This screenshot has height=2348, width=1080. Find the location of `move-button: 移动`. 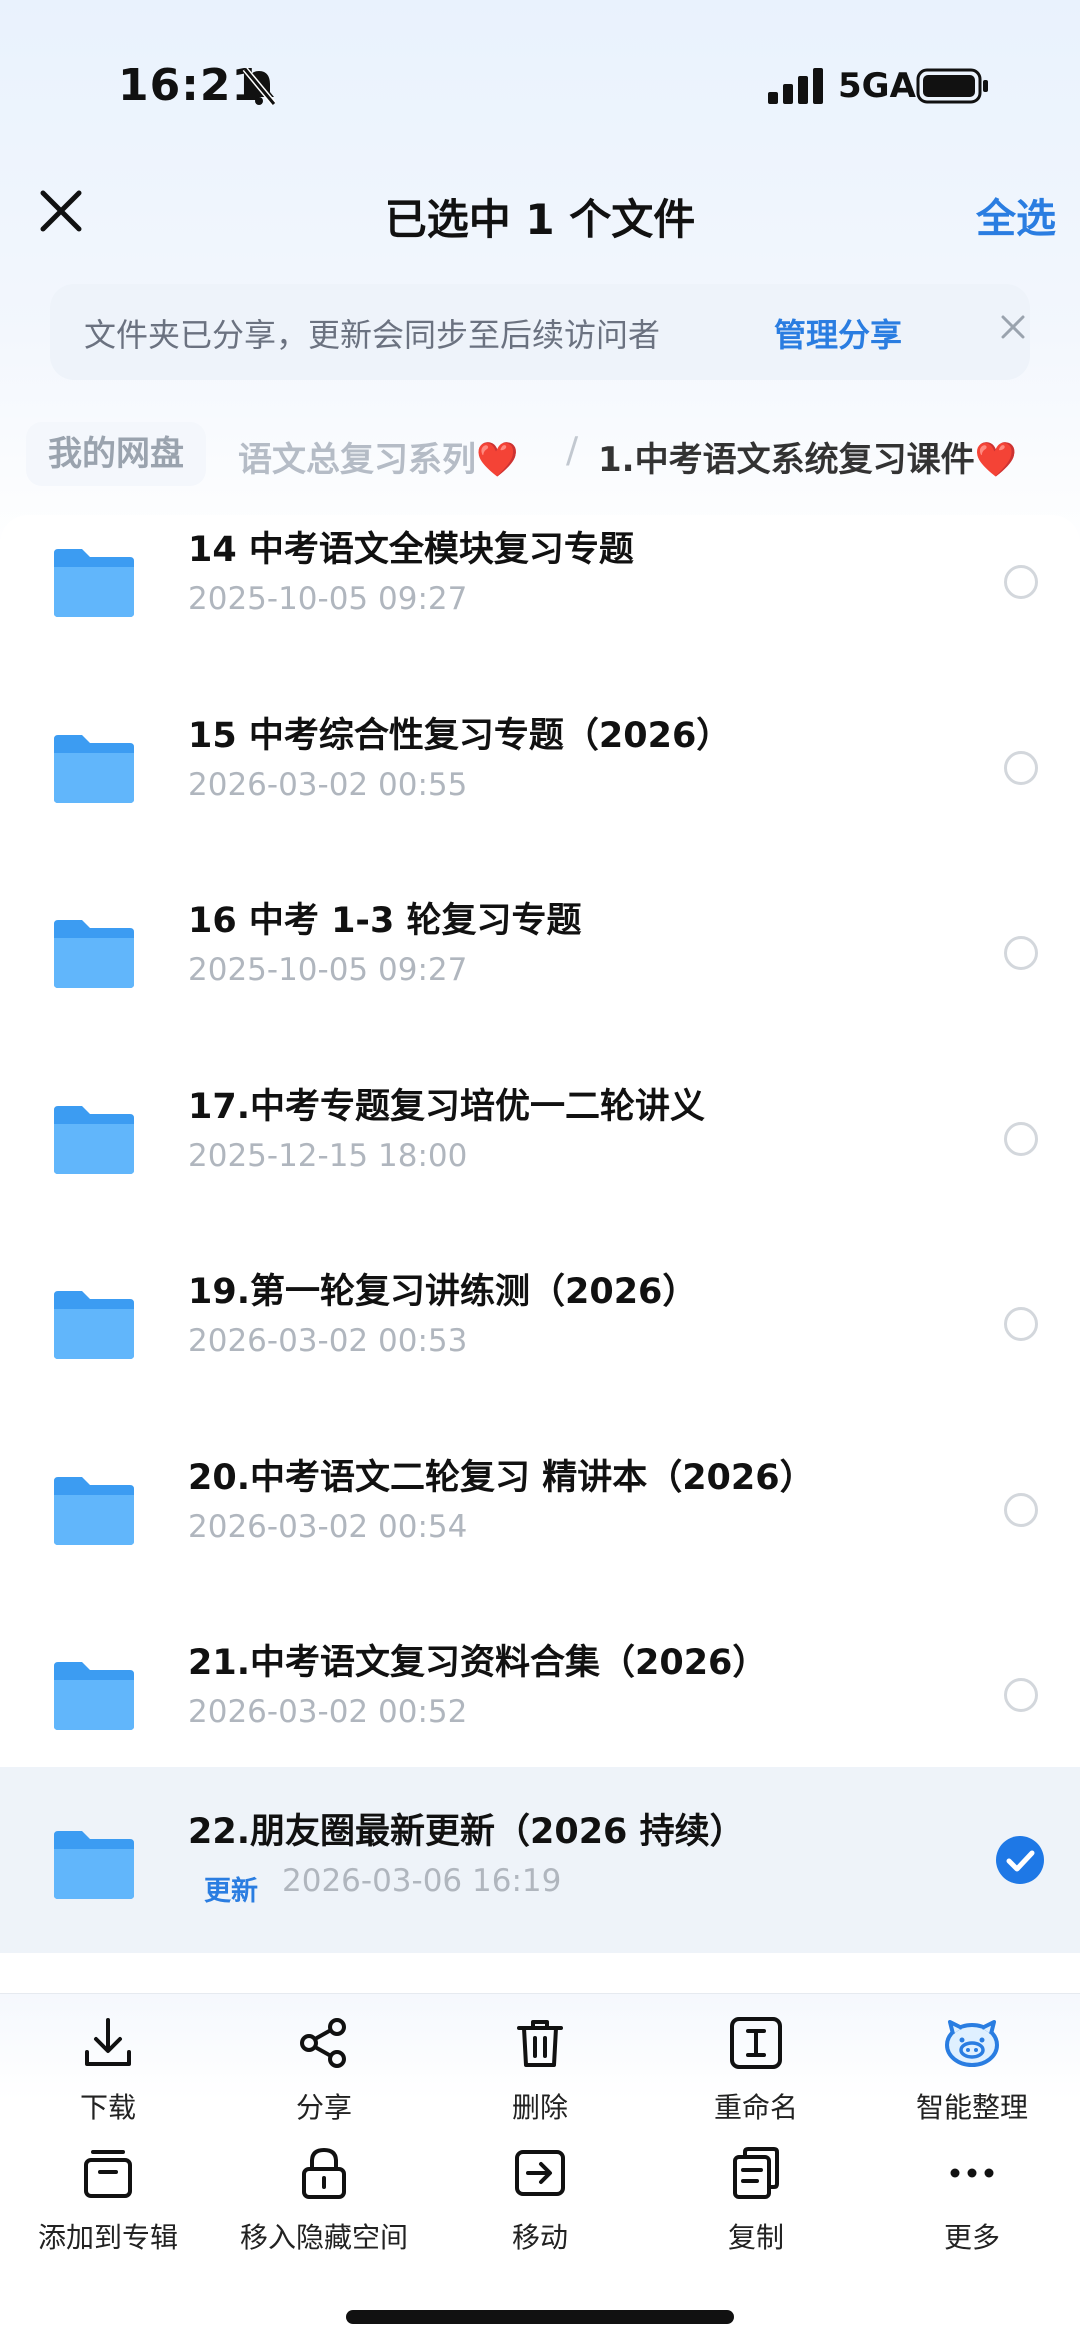

move-button: 移动 is located at coordinates (540, 2200).